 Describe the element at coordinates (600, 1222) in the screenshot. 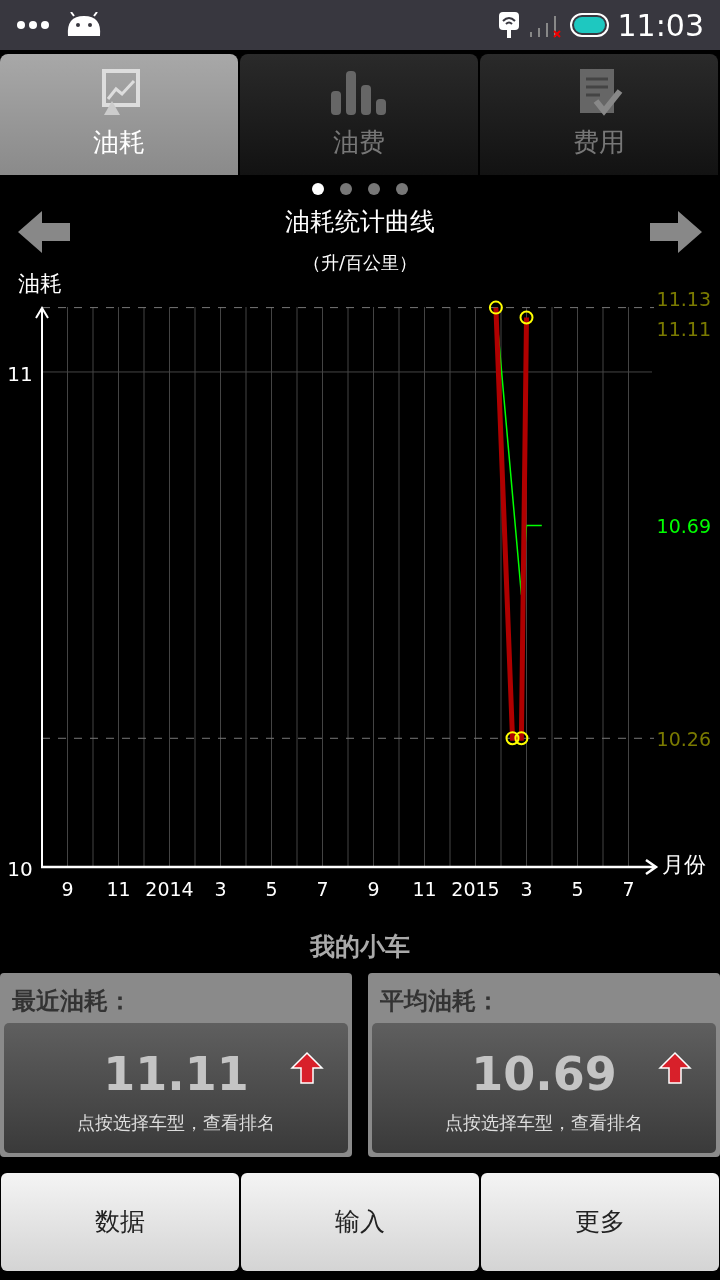

I see `toolbar-button: 更多` at that location.